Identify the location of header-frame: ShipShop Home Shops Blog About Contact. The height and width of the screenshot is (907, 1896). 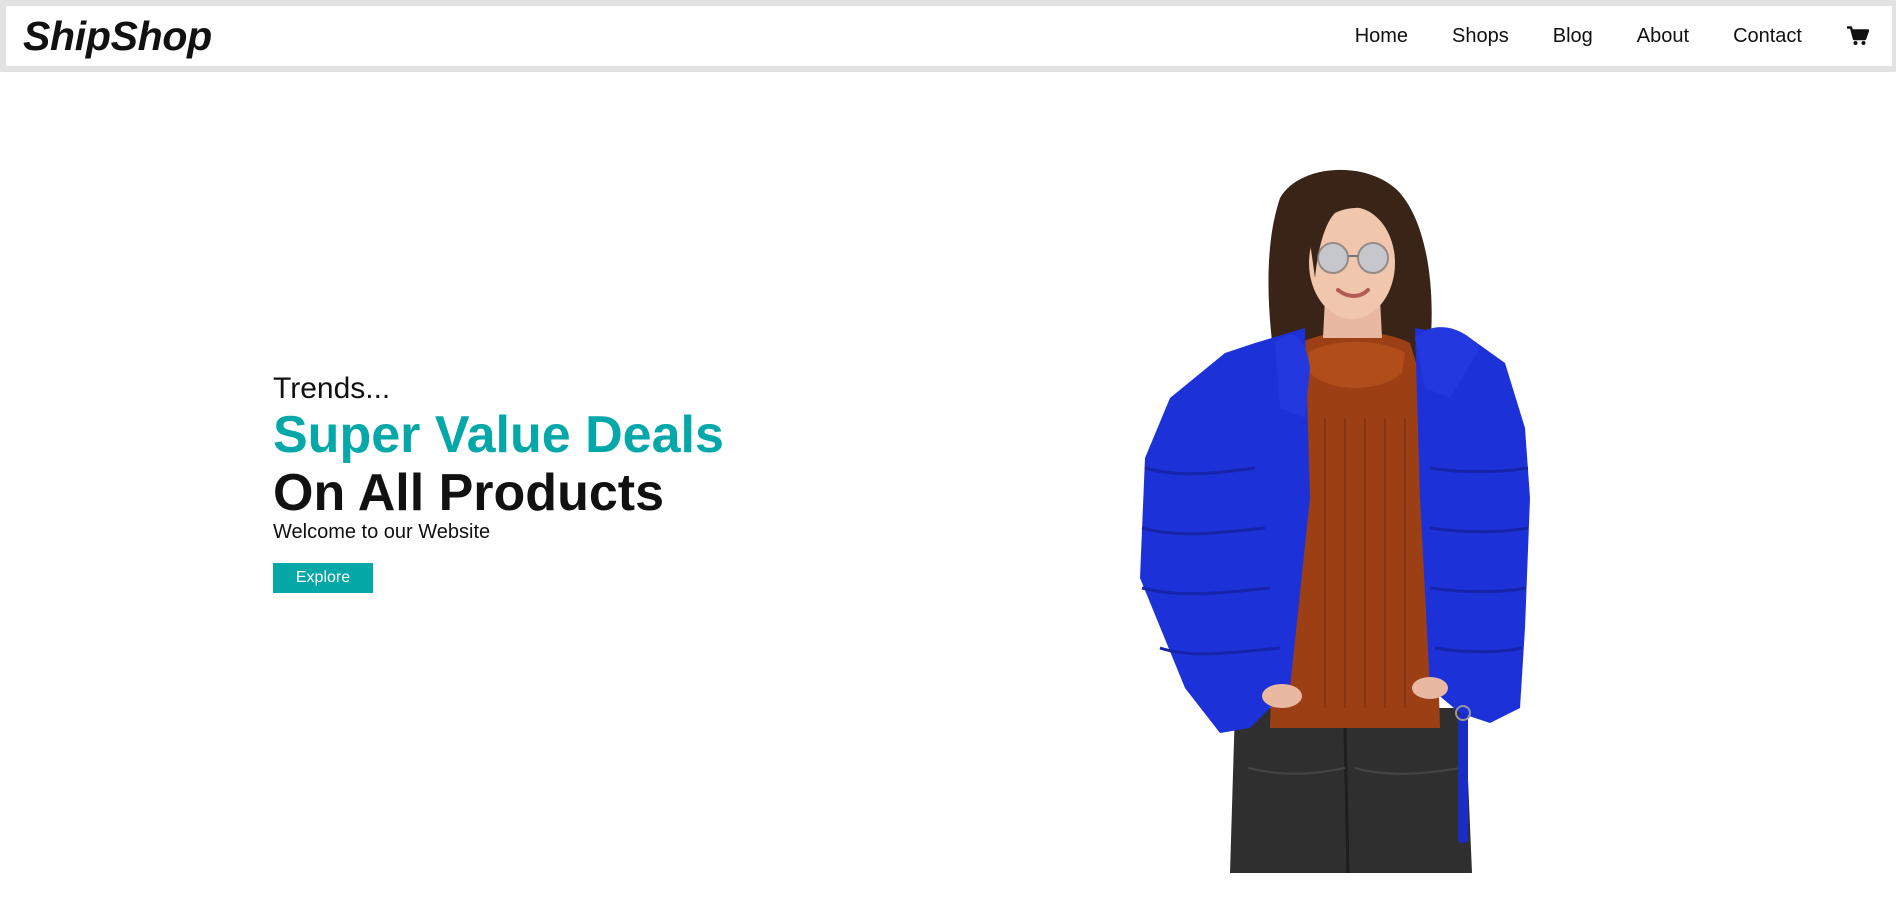
(948, 36).